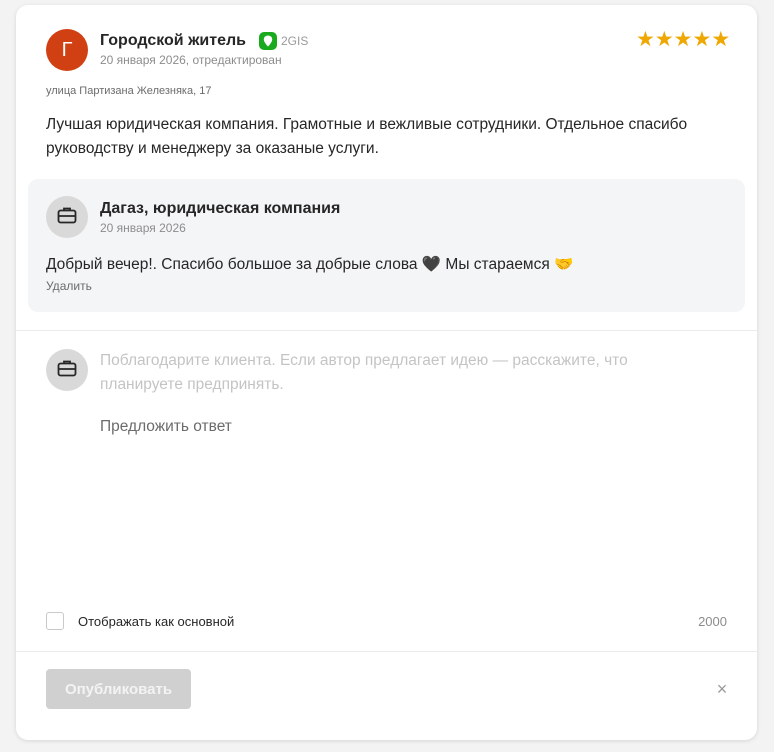 This screenshot has width=774, height=752. What do you see at coordinates (129, 91) in the screenshot?
I see `review-address: улица Партизана Железняка, 17` at bounding box center [129, 91].